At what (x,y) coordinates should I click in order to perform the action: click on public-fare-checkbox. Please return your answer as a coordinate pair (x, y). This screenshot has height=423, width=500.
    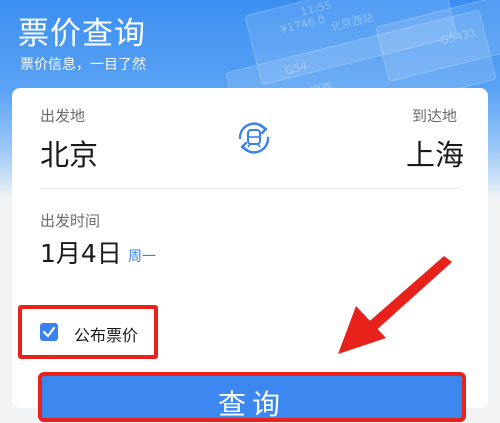
    Looking at the image, I should click on (49, 332).